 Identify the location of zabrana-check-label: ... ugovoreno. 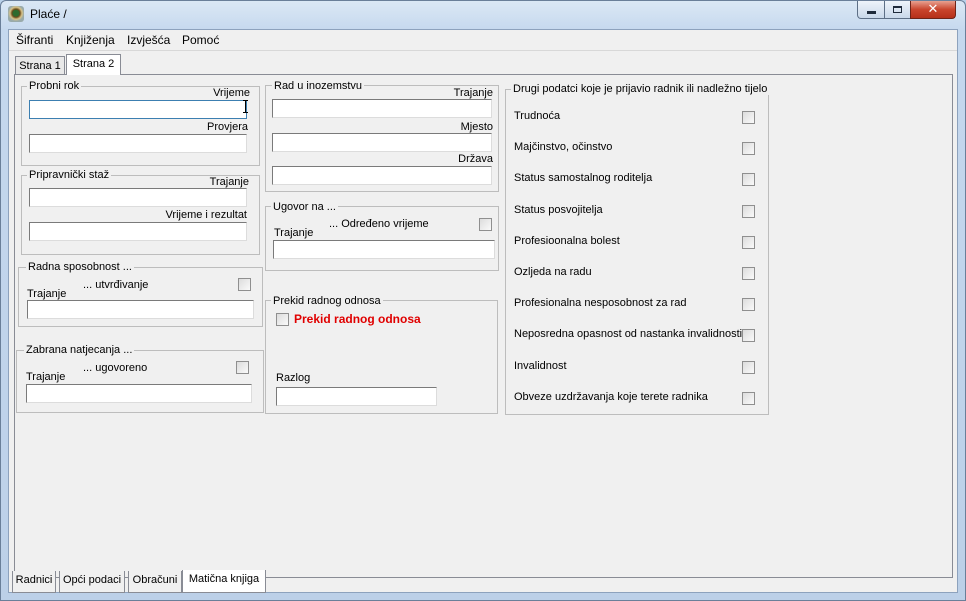
(115, 368).